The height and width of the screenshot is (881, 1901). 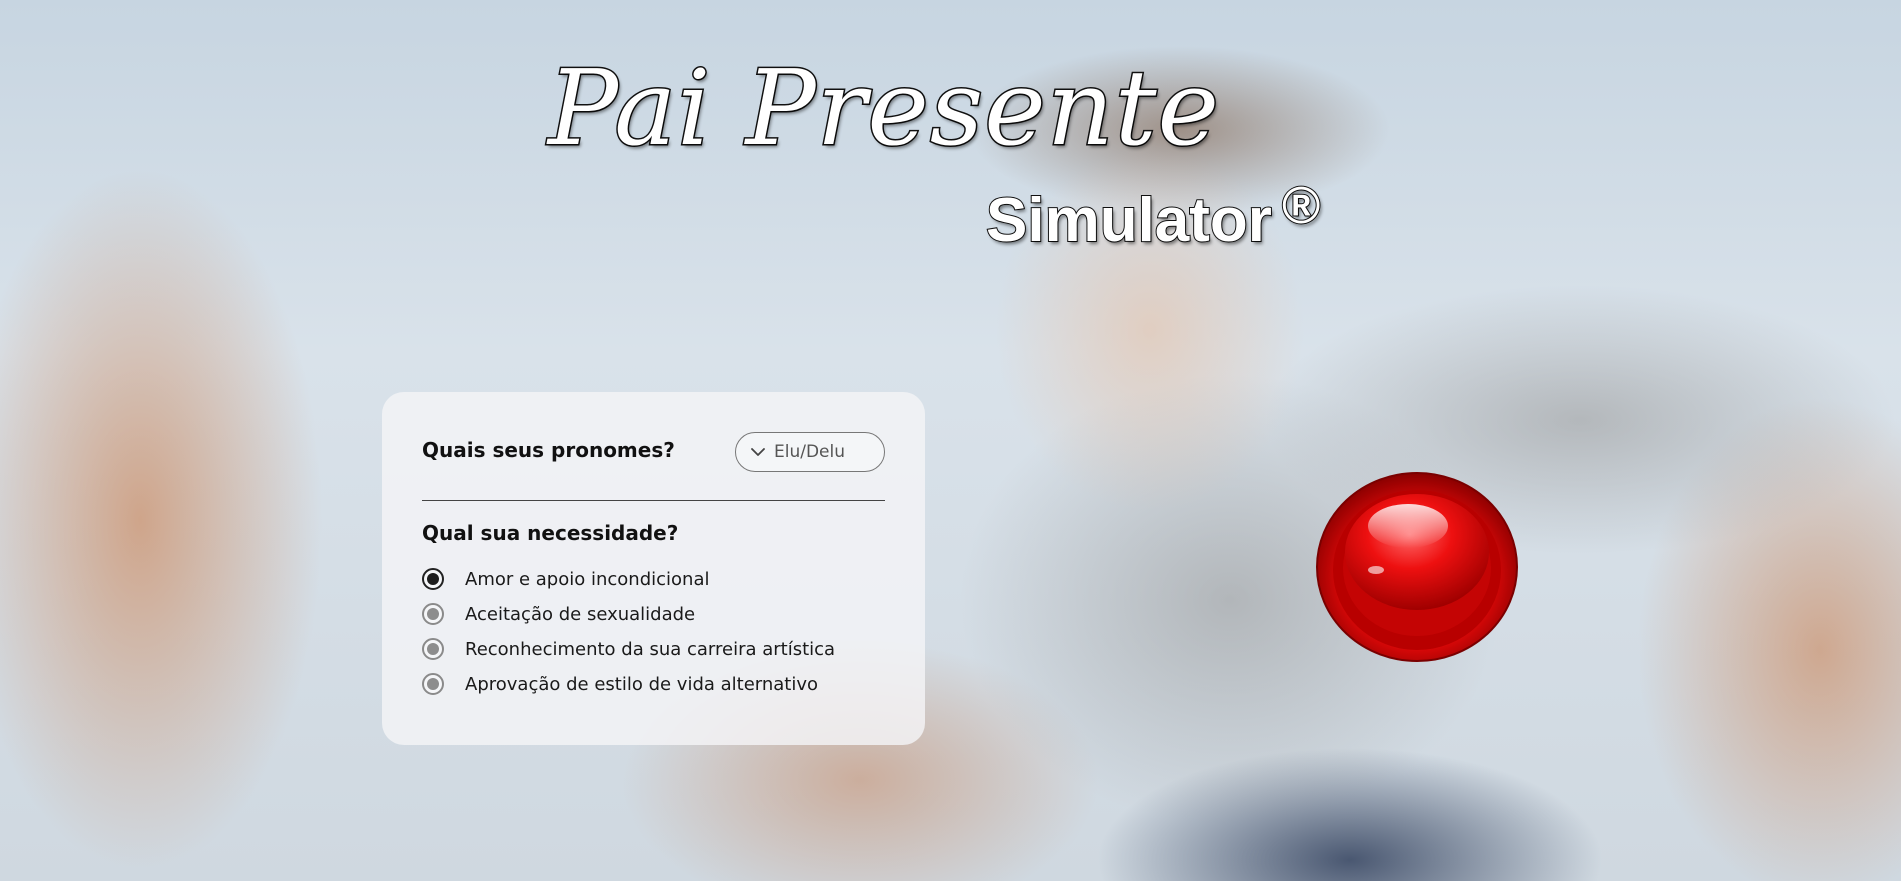 I want to click on logo-title: Pai Presente, so click(x=883, y=108).